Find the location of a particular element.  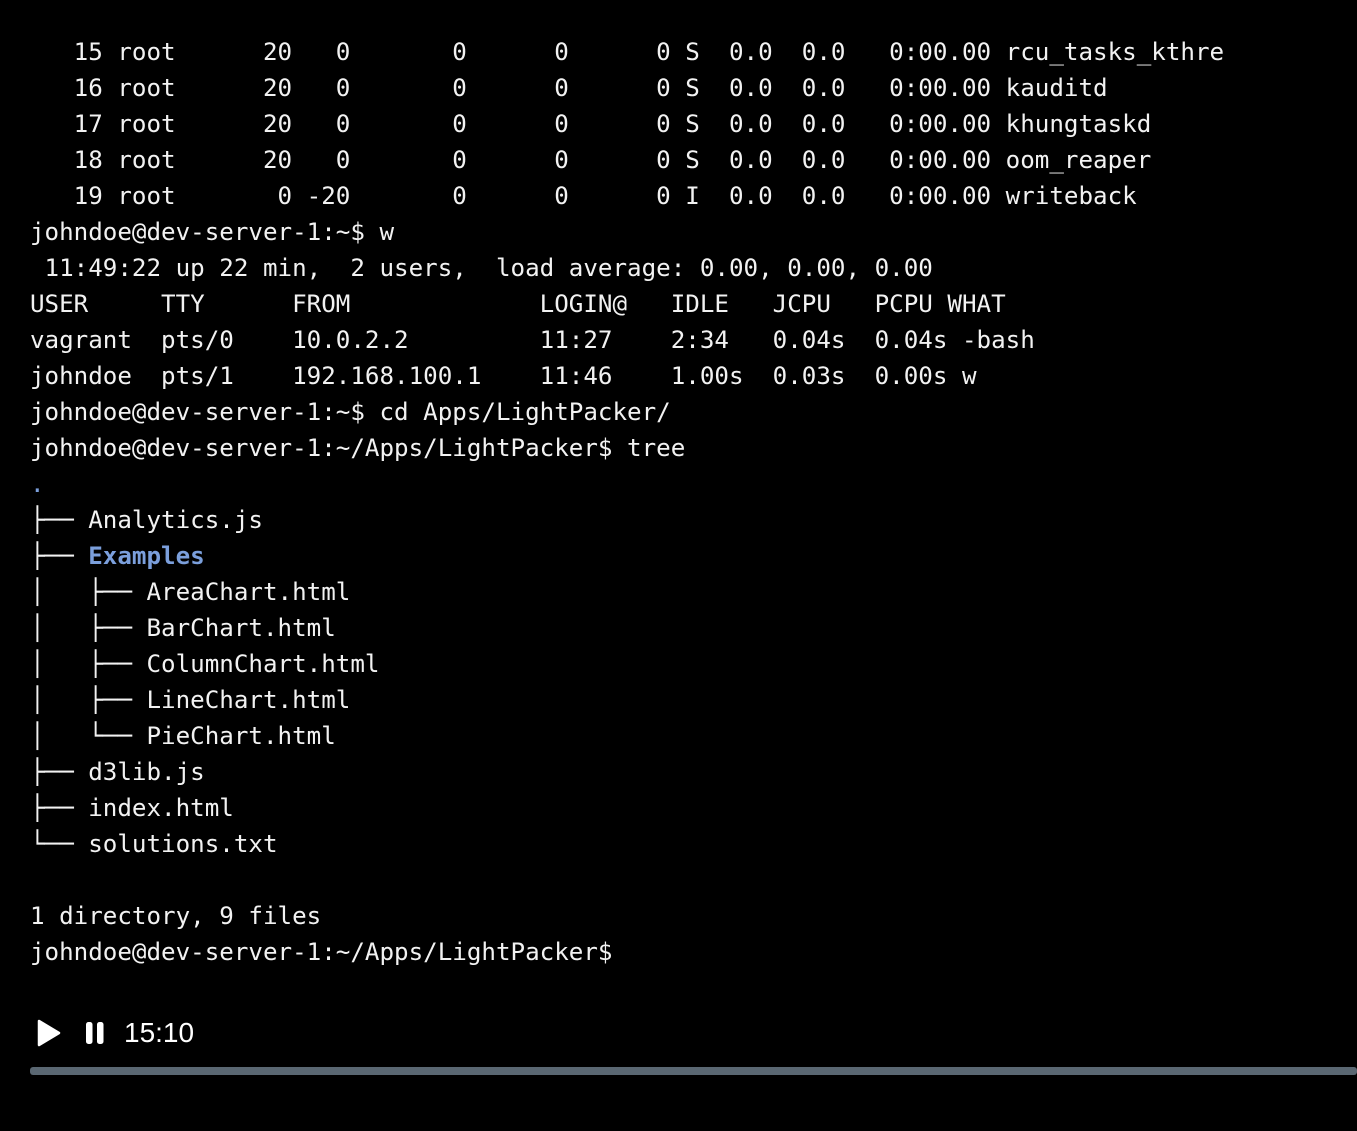

terminal-line: johndoe@dev-server-1:~$ w is located at coordinates (212, 232).